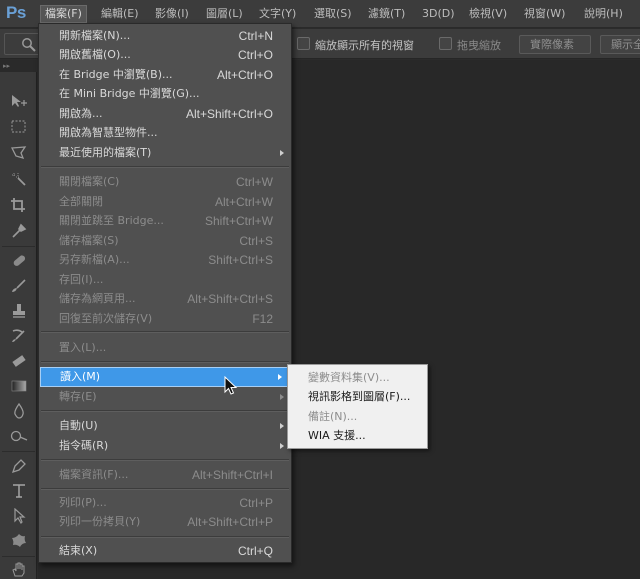 The width and height of the screenshot is (640, 579). Describe the element at coordinates (277, 14) in the screenshot. I see `menu-type: 文字(Y)` at that location.